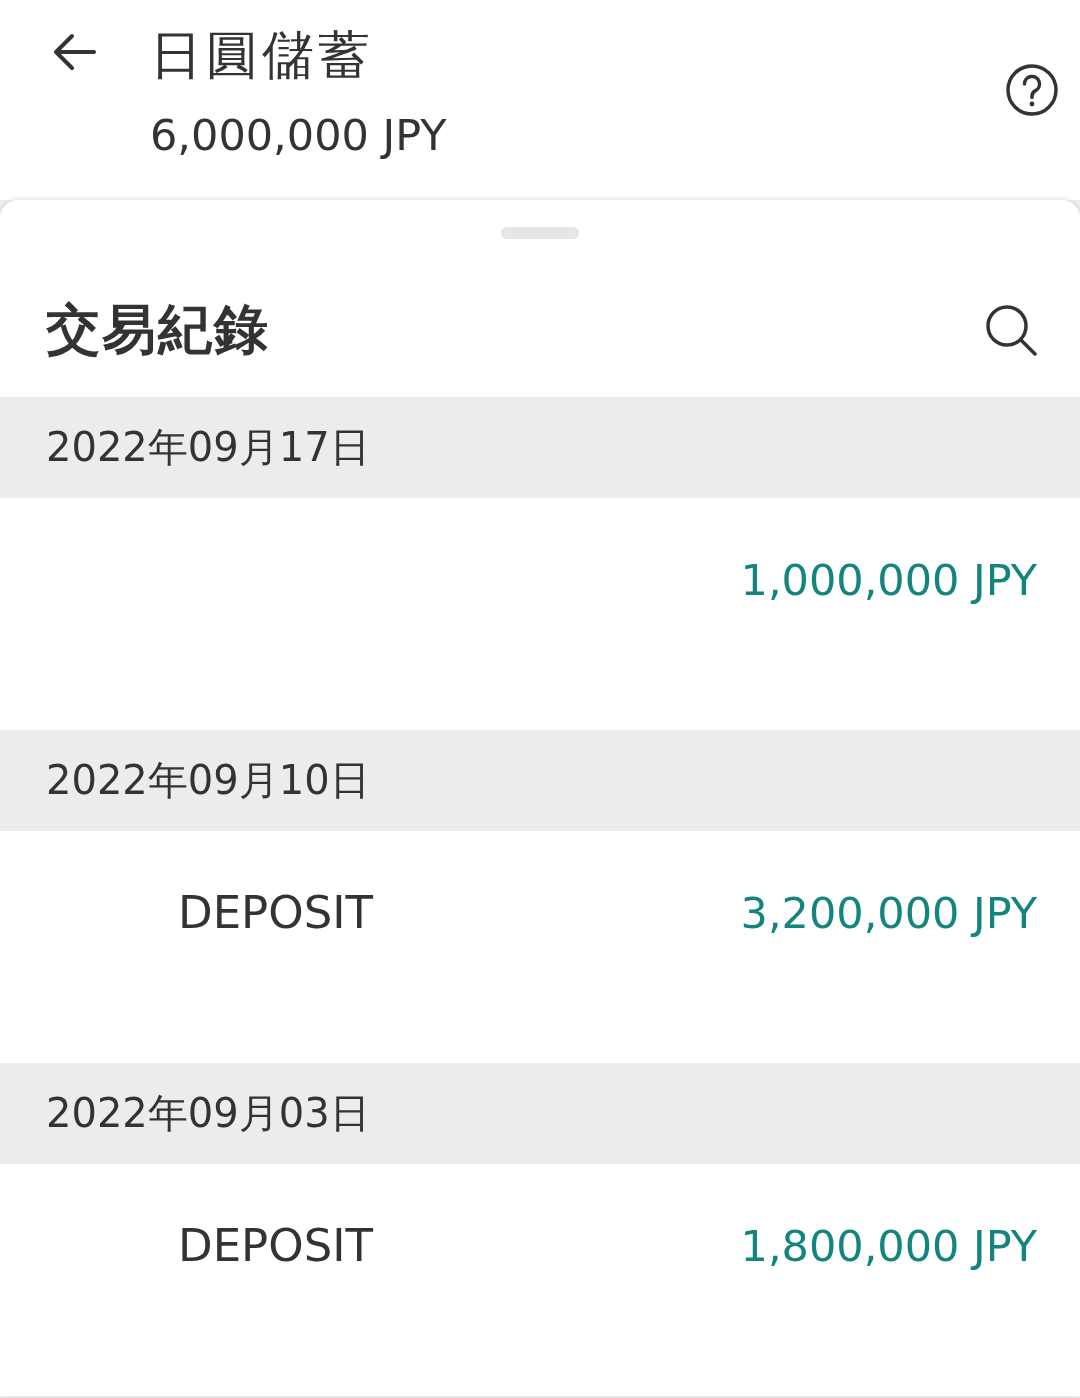  What do you see at coordinates (540, 1113) in the screenshot?
I see `date-header: 2022年09月03日` at bounding box center [540, 1113].